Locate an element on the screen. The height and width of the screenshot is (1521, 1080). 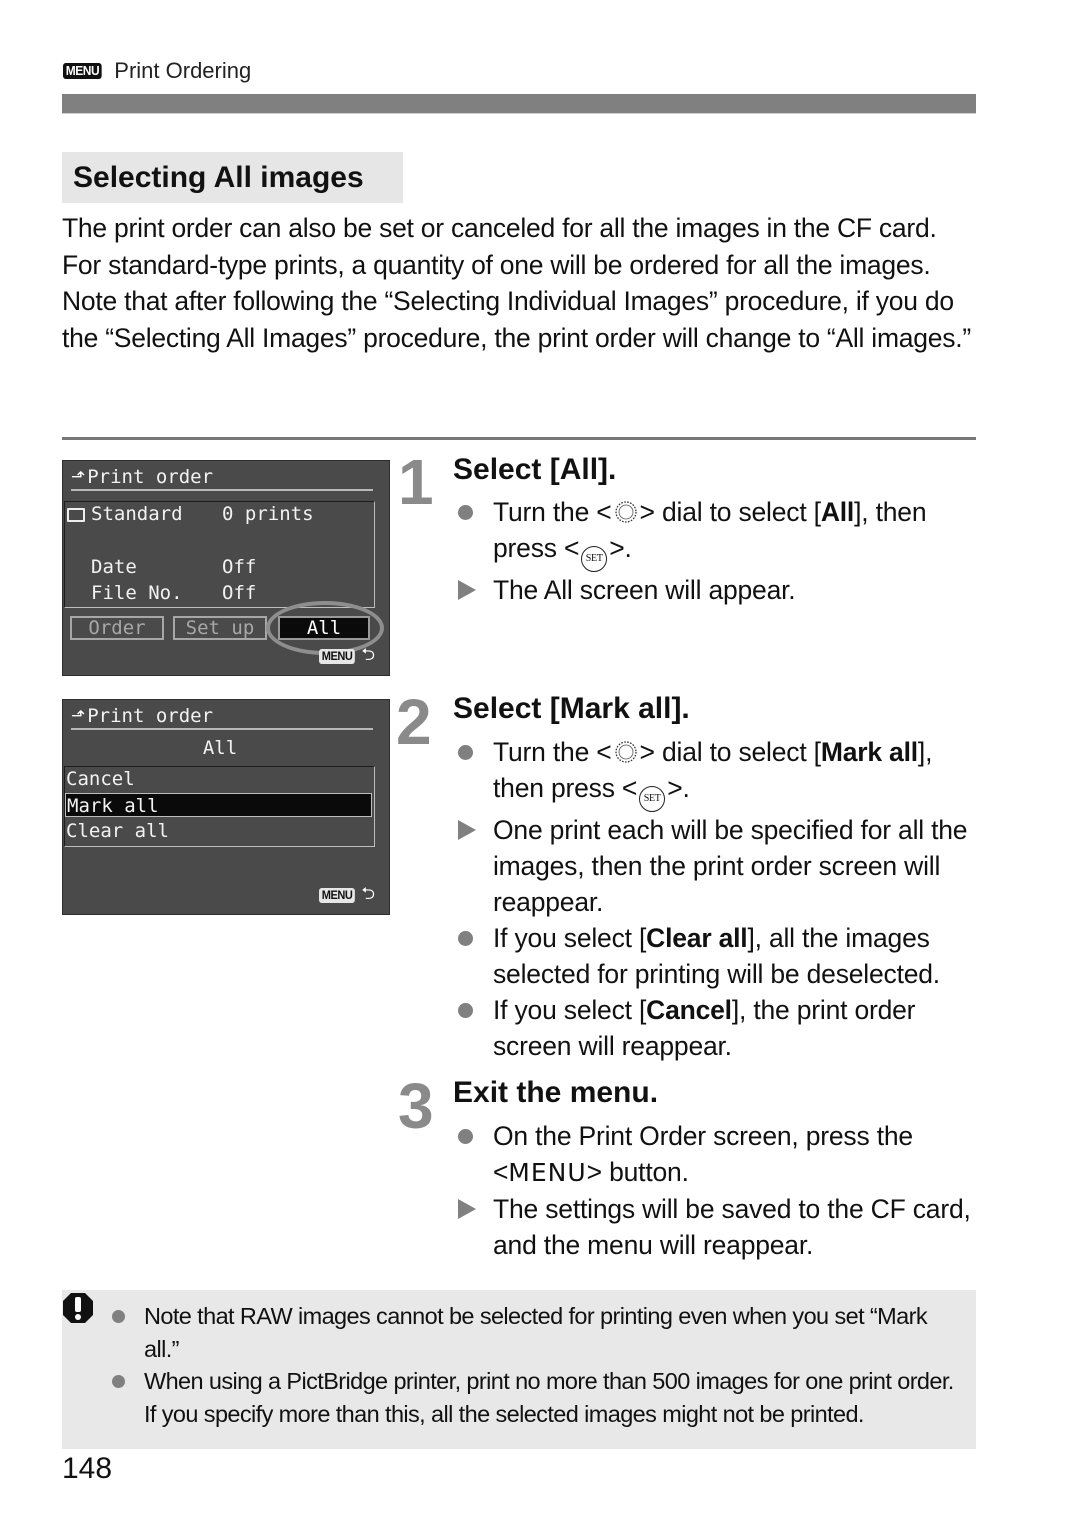
step-title: Select [All]. is located at coordinates (535, 469).